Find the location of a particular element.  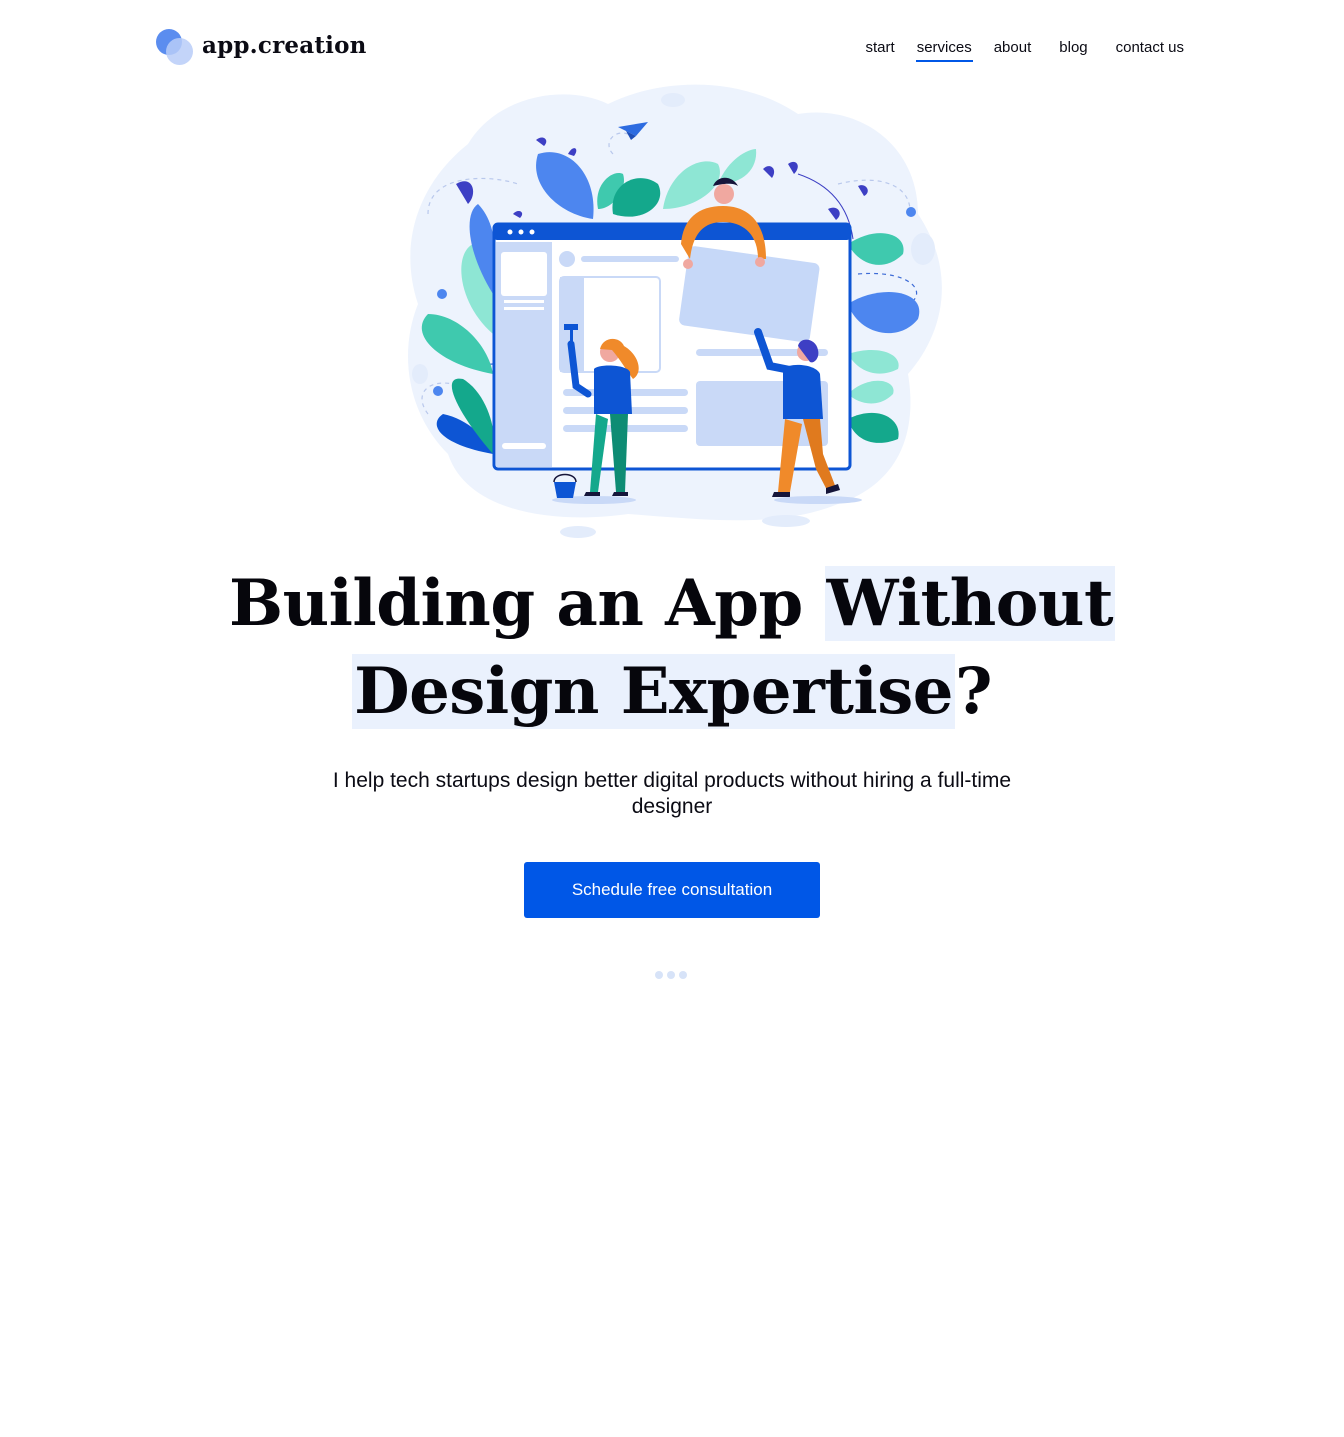

nav-item-blog: blog is located at coordinates (1073, 48).